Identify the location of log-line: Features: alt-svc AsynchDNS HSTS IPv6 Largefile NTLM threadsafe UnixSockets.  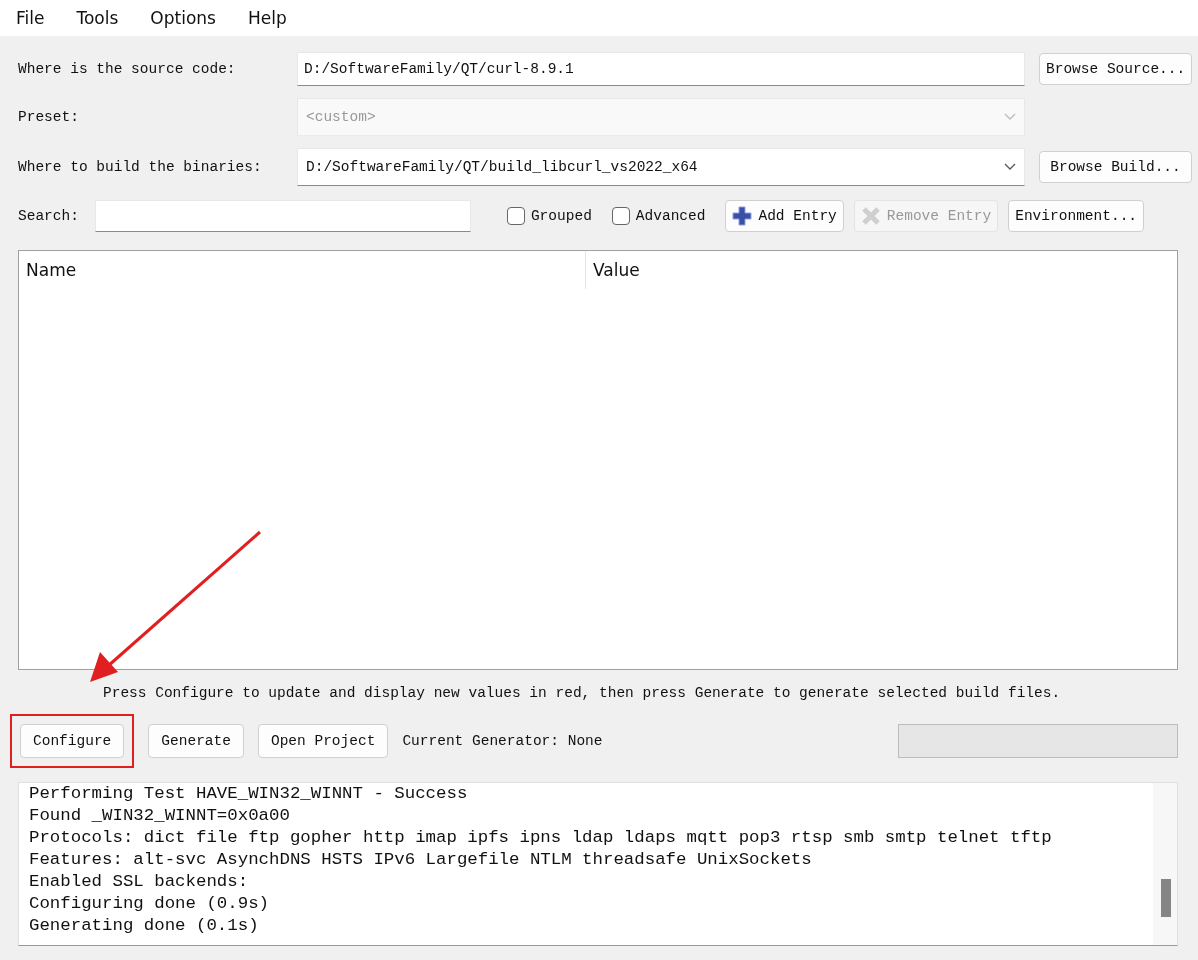
(421, 860).